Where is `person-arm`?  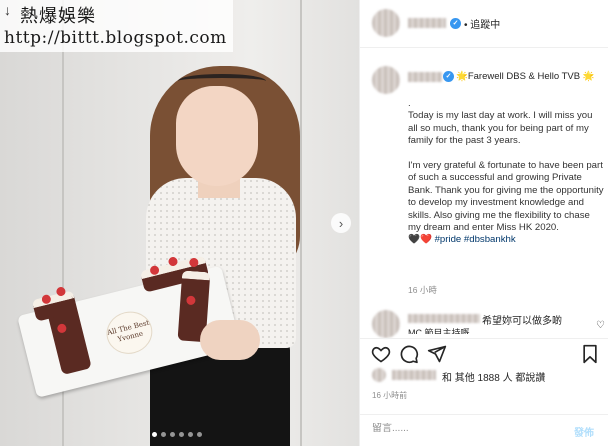
person-arm is located at coordinates (230, 340).